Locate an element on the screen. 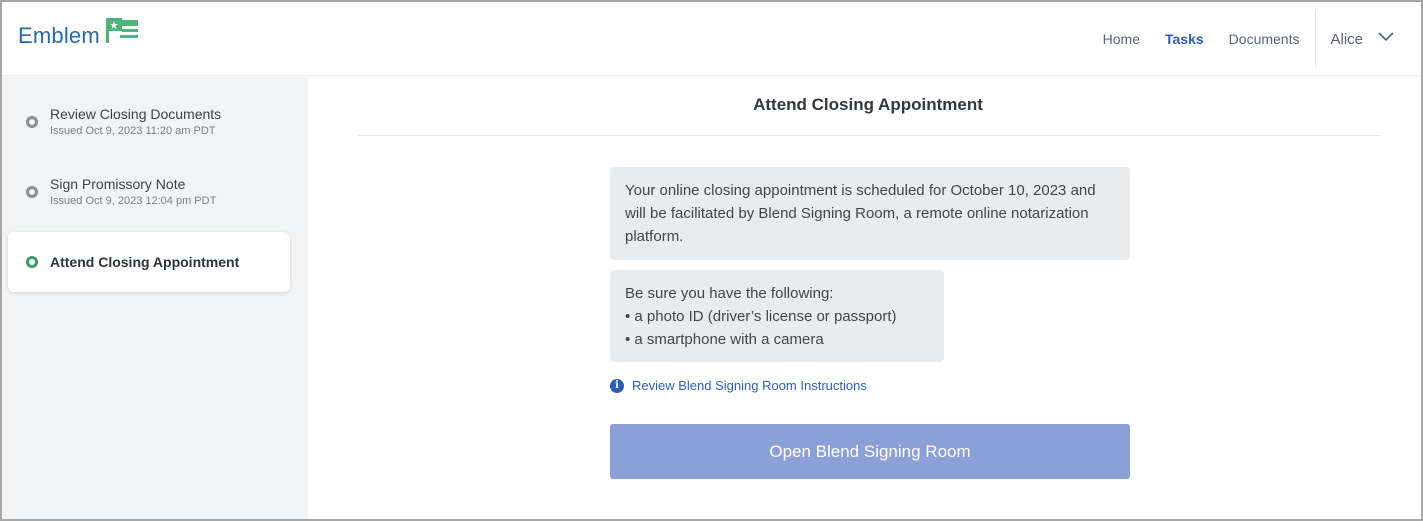  requirements-intro: Be sure you have the following: is located at coordinates (729, 293).